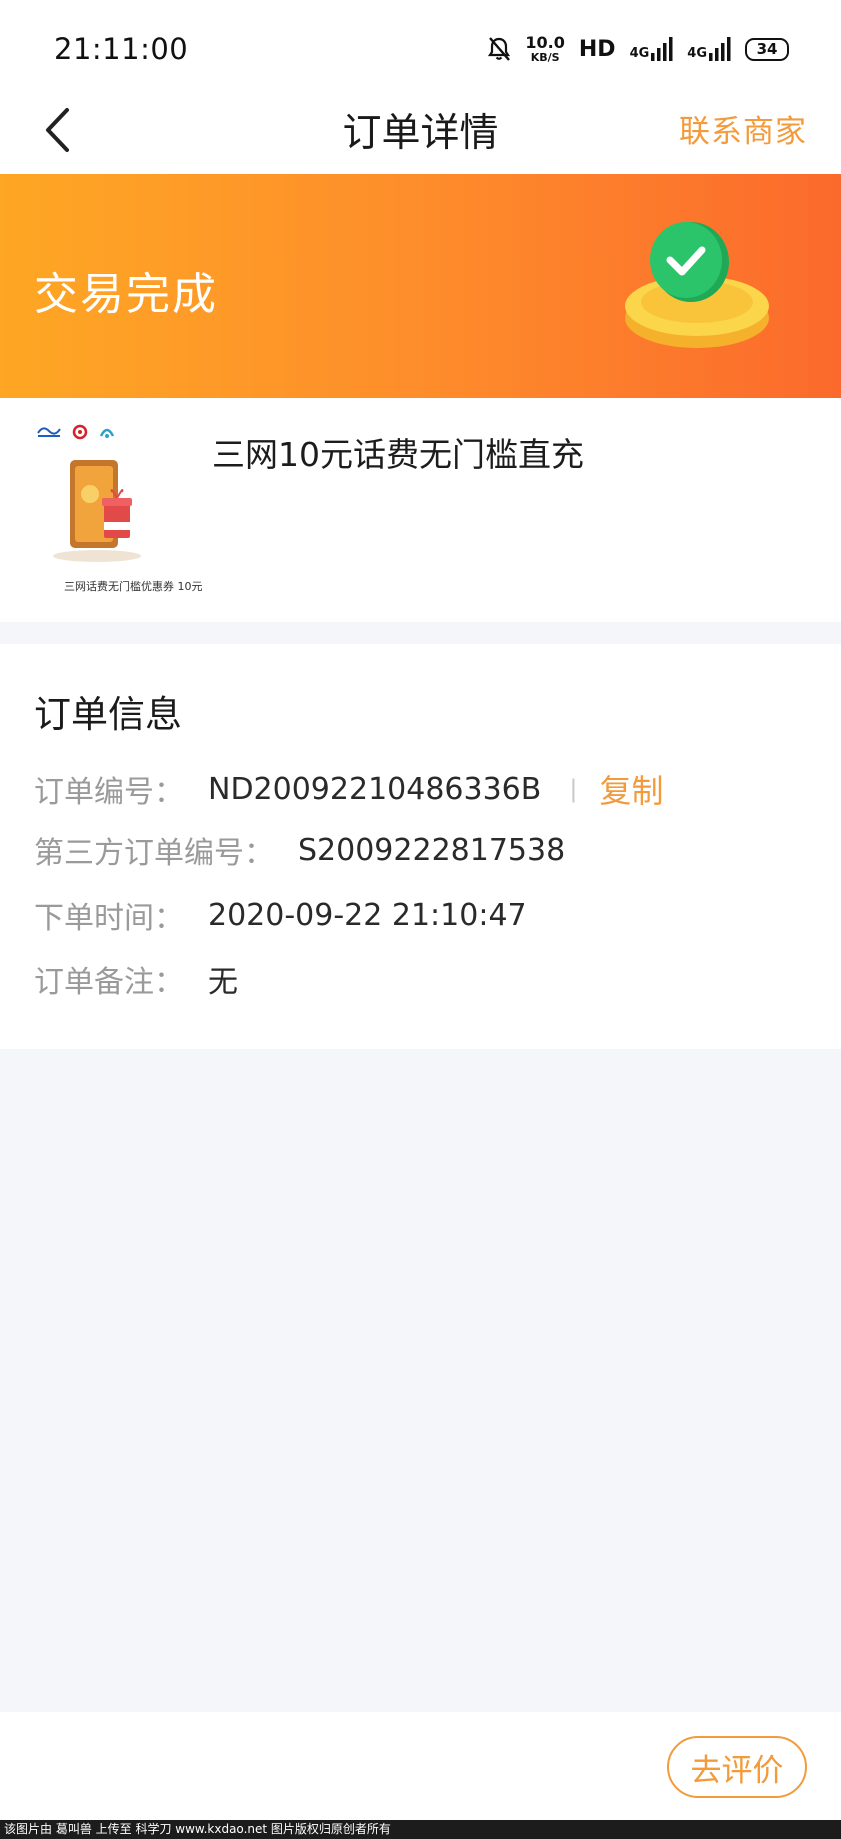 This screenshot has width=841, height=1839. I want to click on product-thumbnail: 三网话费无门槛优惠券 10元, so click(118, 507).